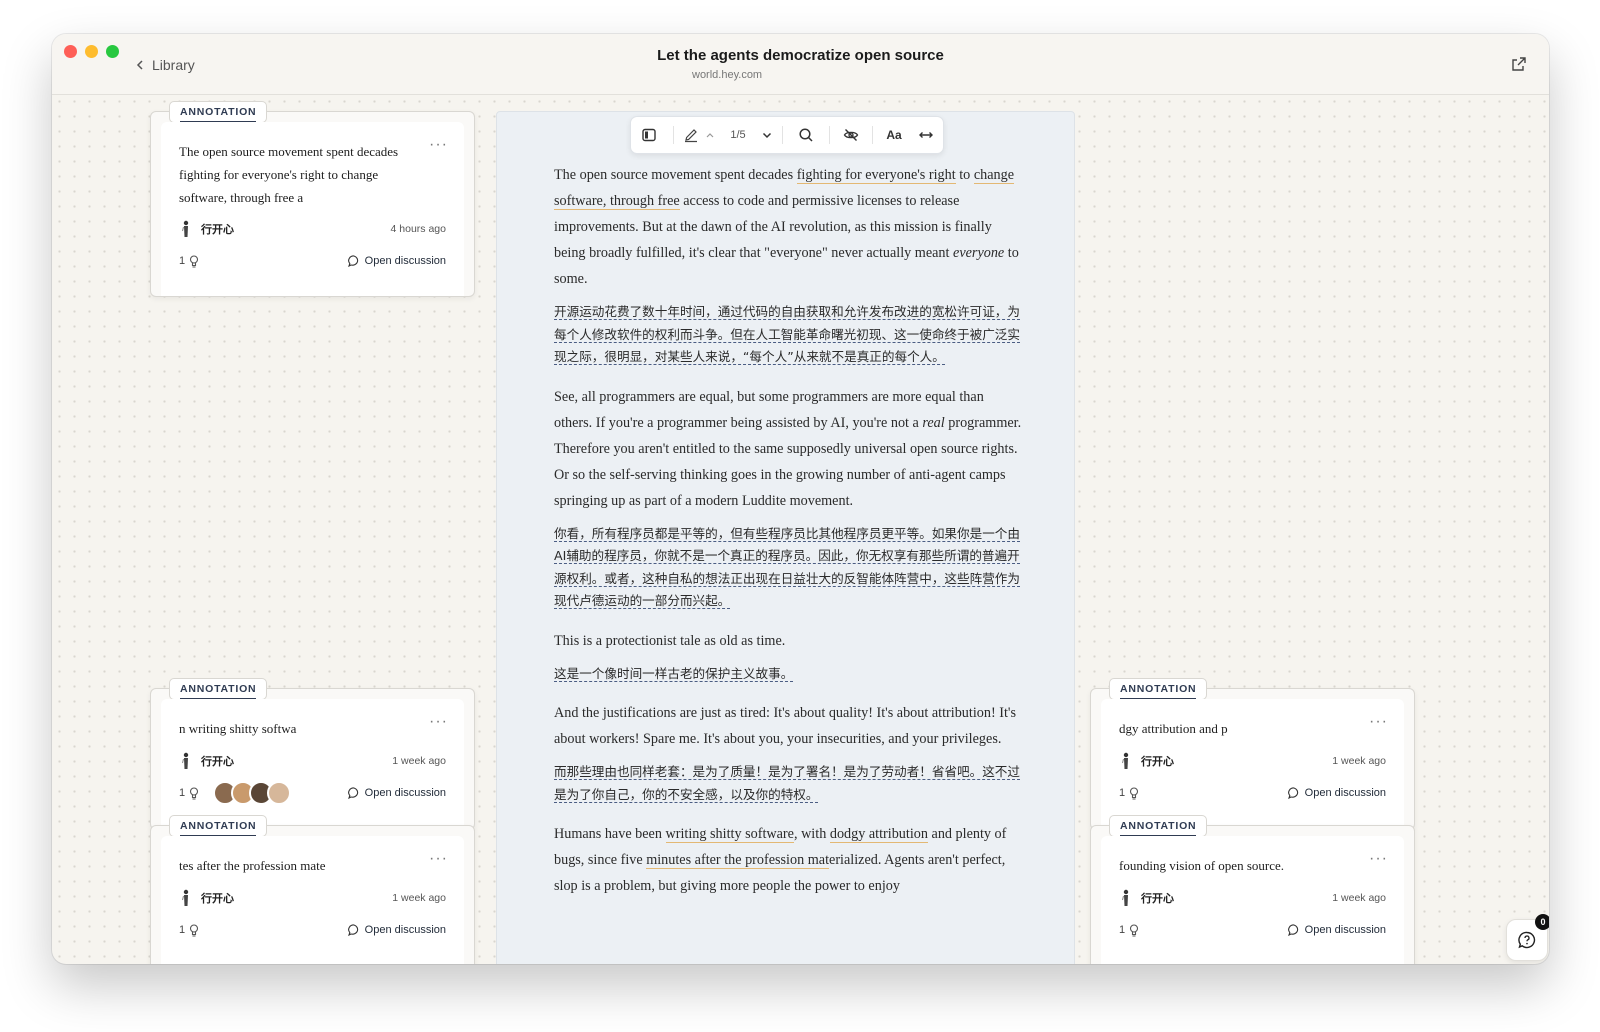 The width and height of the screenshot is (1600, 1032). I want to click on emphasis-text: everyone, so click(979, 253).